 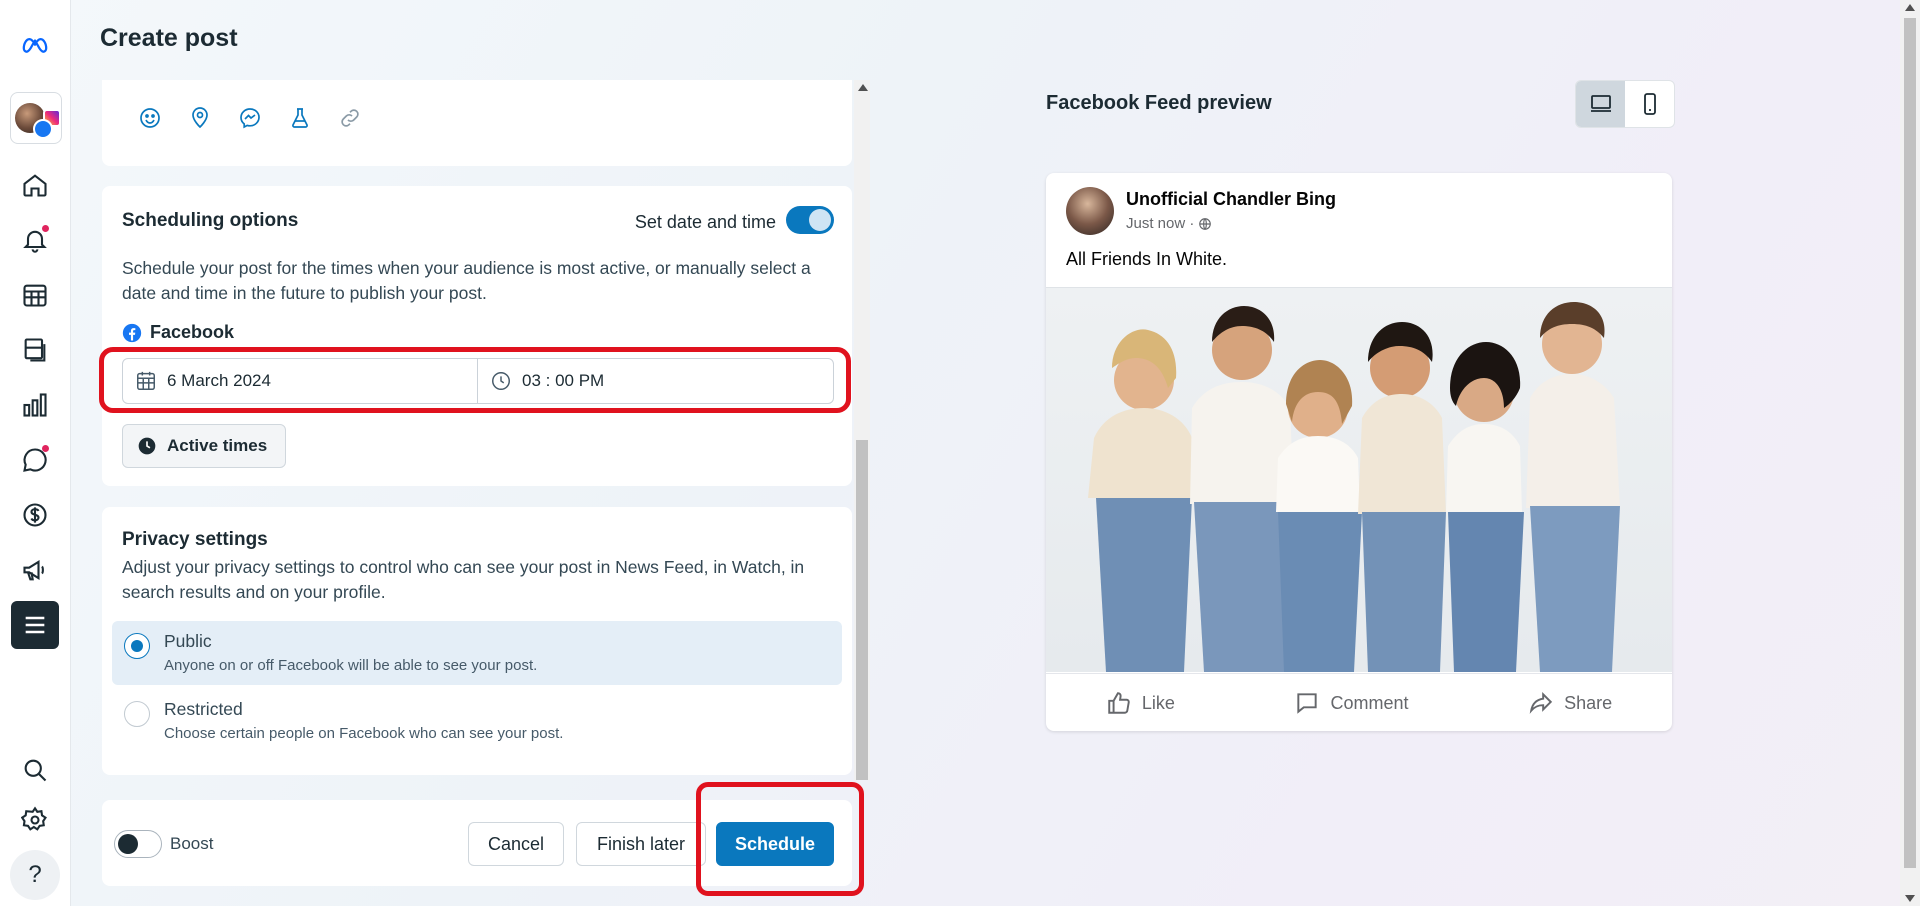 I want to click on finish-later-button: Finish later, so click(x=641, y=844).